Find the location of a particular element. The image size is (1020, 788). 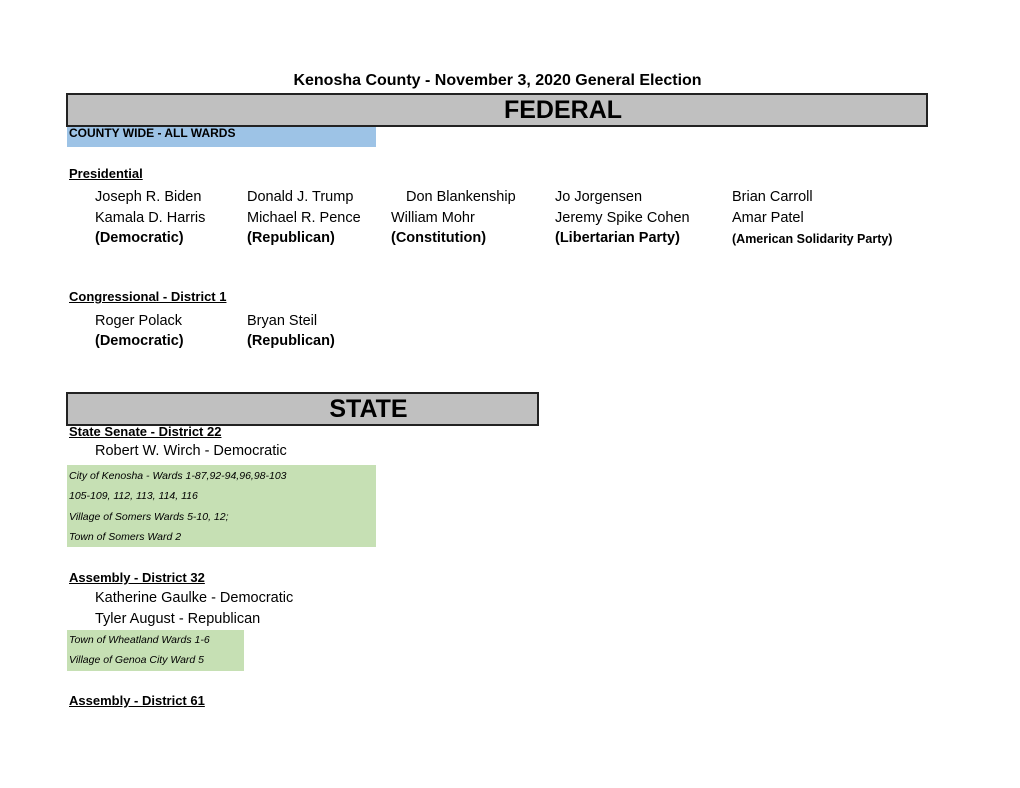

congressional-heading: Congressional - District 1 is located at coordinates (148, 296).